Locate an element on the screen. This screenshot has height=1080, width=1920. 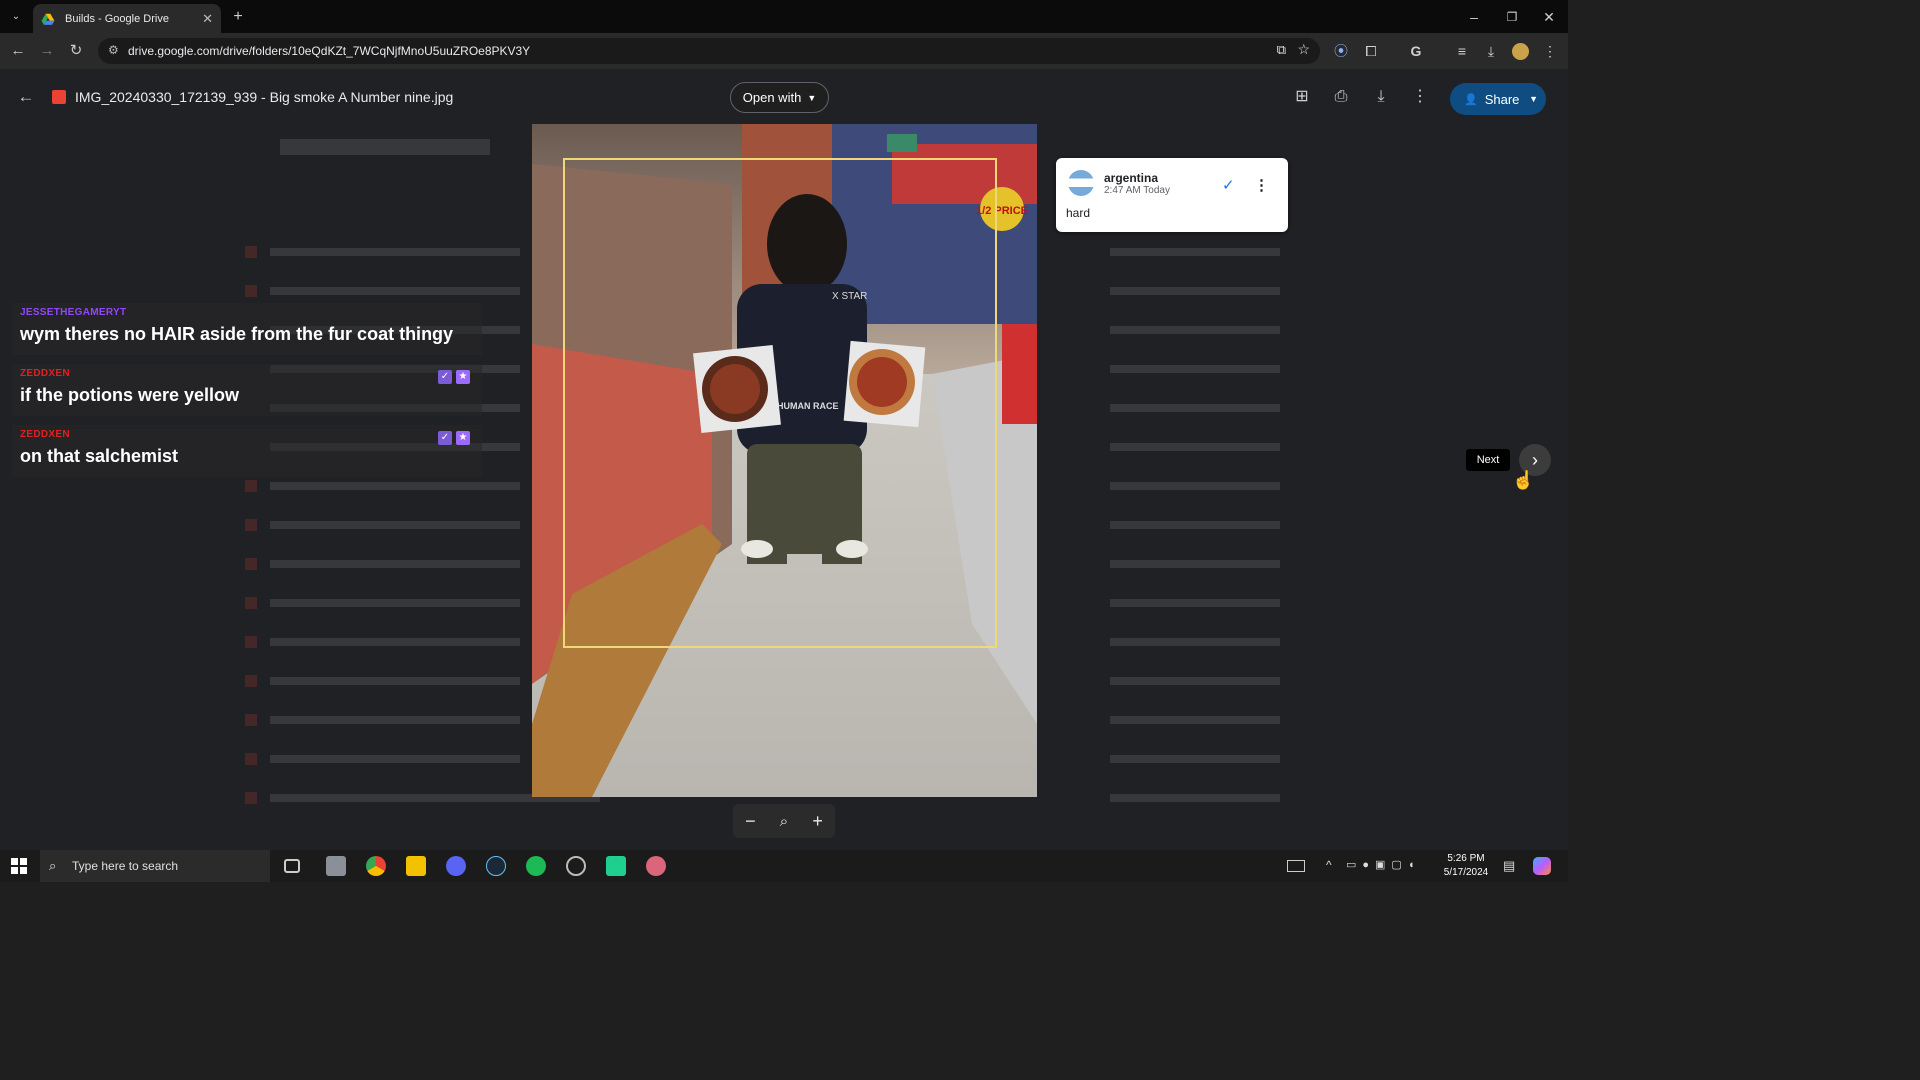
restore-icon: ❐ is located at coordinates (1512, 17).